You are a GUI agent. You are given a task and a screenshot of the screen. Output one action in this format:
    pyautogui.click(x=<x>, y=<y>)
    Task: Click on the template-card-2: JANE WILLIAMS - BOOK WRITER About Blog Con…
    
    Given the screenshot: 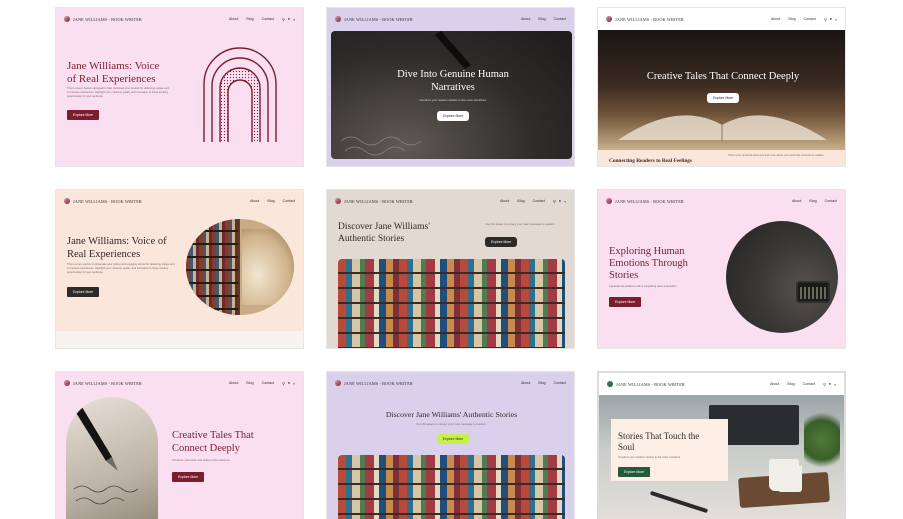 What is the action you would take?
    pyautogui.click(x=450, y=87)
    